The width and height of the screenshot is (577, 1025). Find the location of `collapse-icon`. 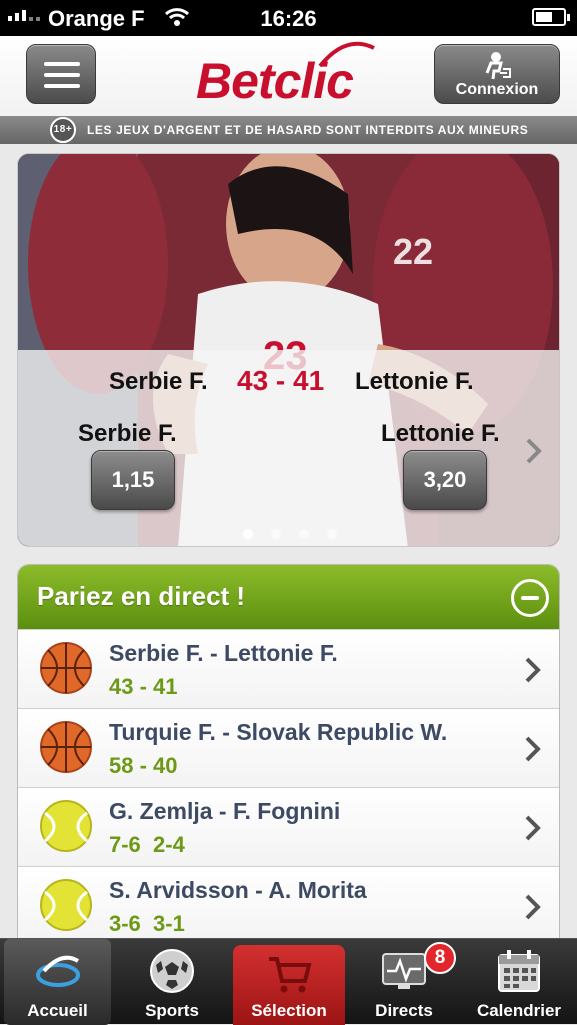

collapse-icon is located at coordinates (530, 598).